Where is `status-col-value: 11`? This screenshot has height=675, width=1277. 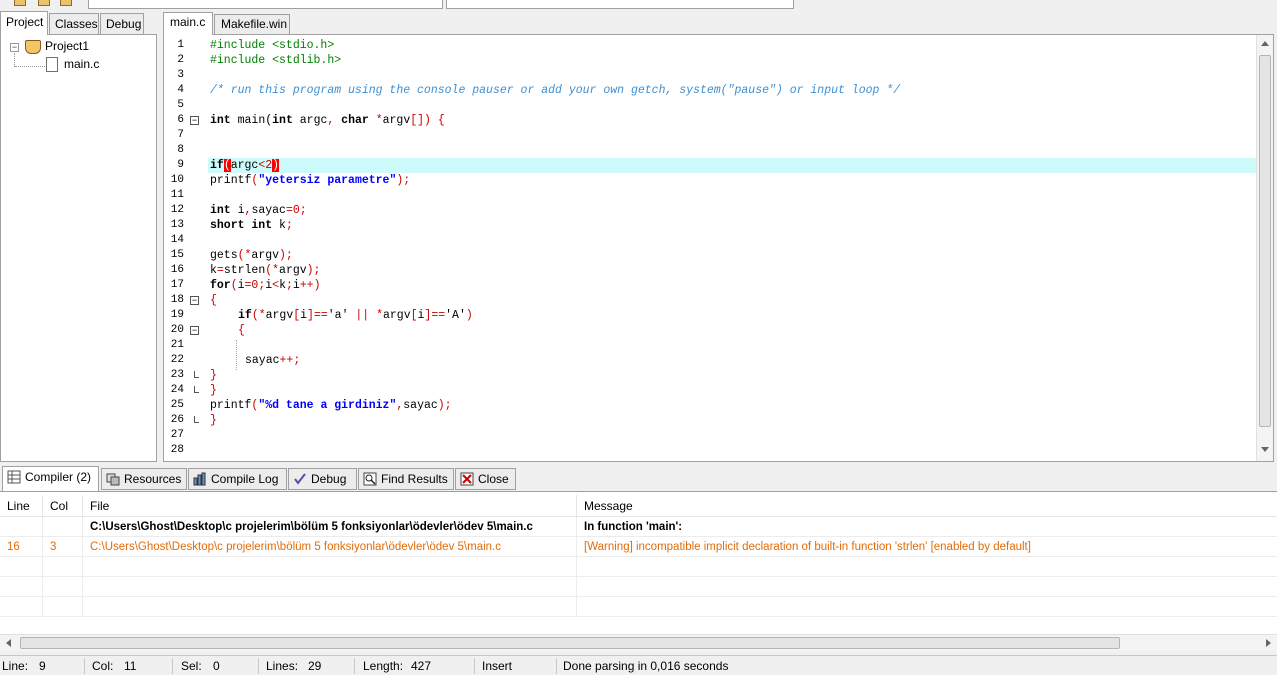
status-col-value: 11 is located at coordinates (130, 666).